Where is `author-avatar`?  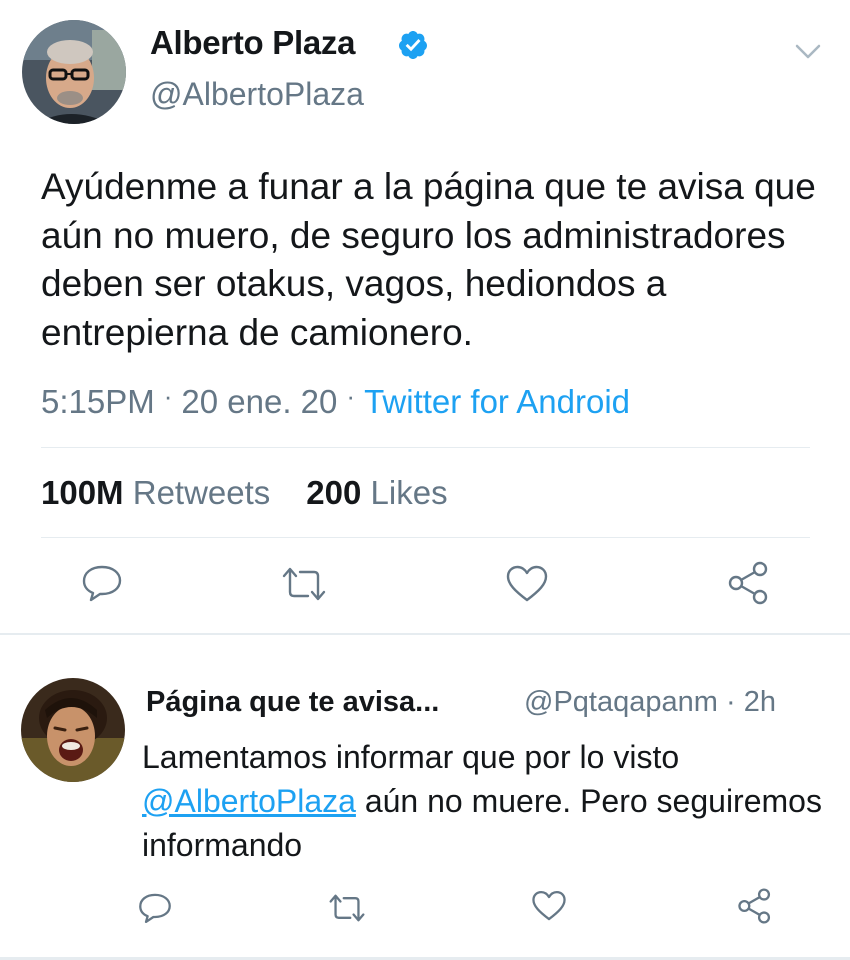
author-avatar is located at coordinates (74, 72).